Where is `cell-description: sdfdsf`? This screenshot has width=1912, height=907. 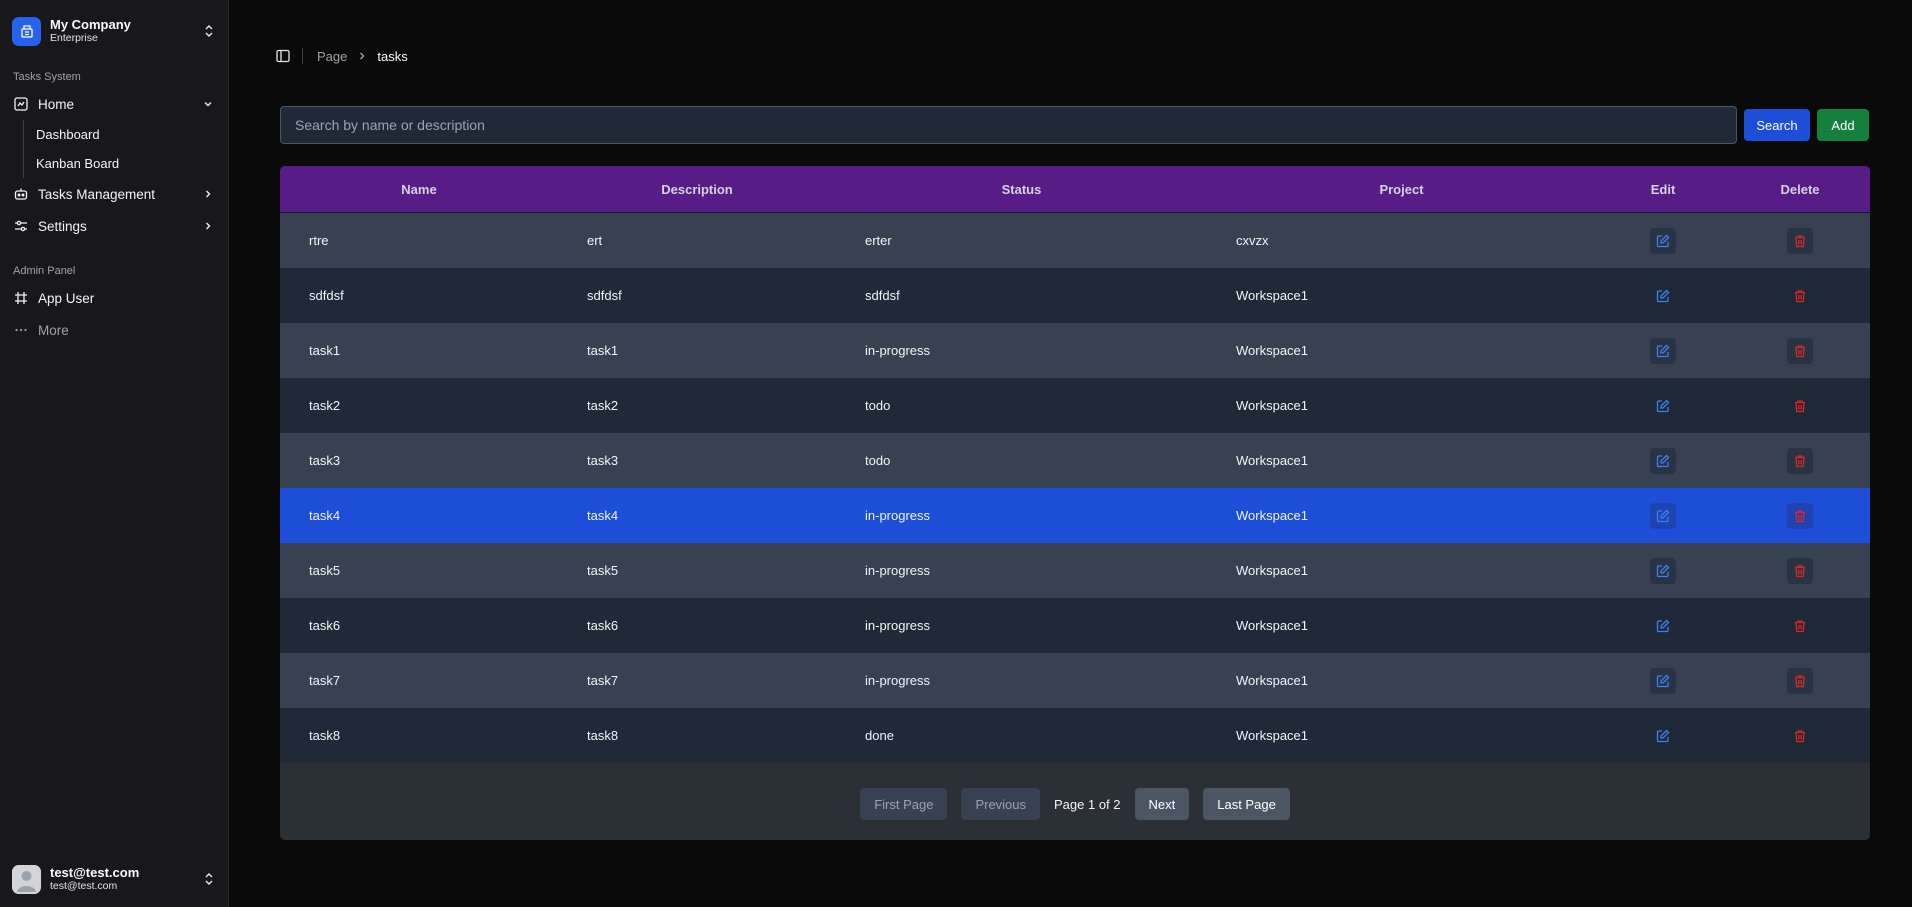
cell-description: sdfdsf is located at coordinates (604, 295).